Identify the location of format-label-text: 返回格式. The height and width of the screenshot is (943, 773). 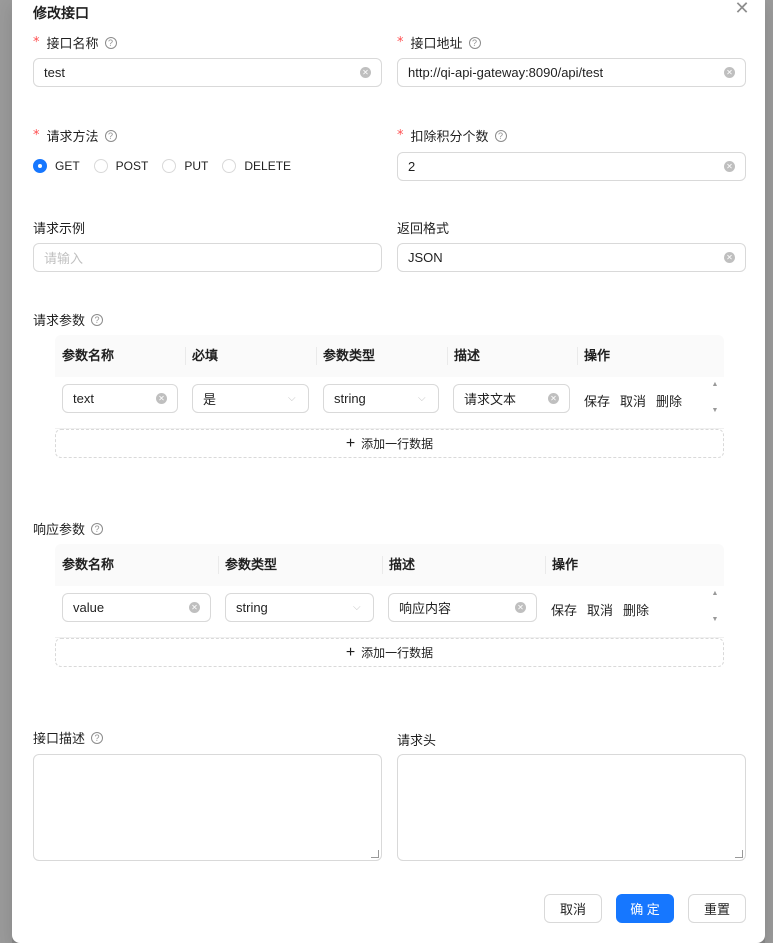
(423, 228).